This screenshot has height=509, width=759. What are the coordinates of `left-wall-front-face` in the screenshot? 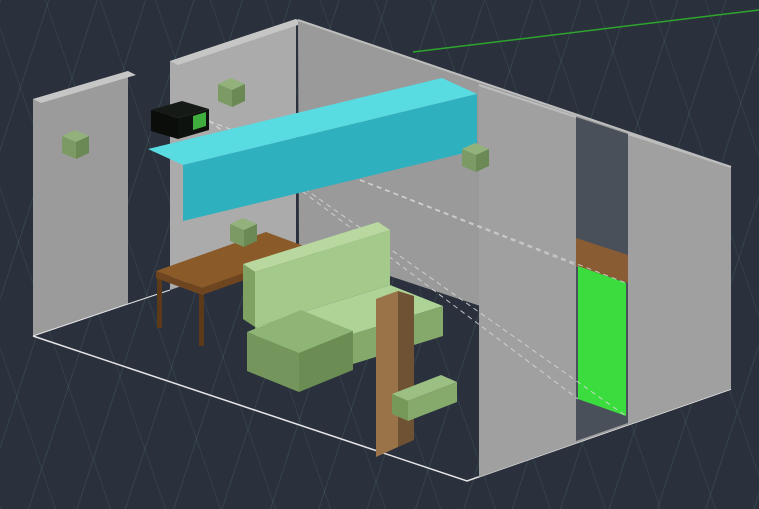 It's located at (80, 203).